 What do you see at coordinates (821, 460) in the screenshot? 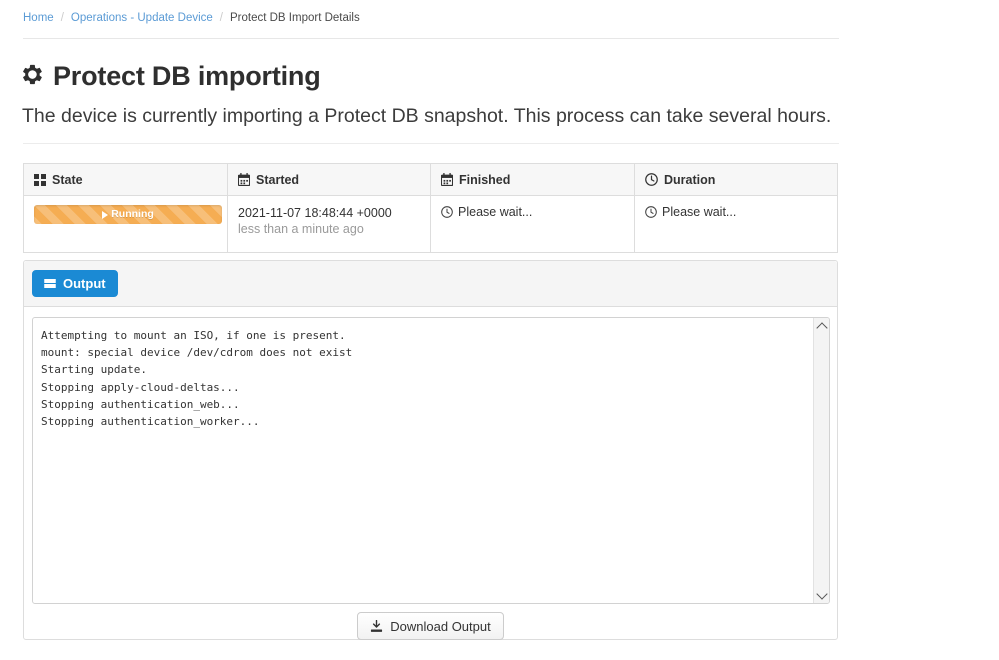
I see `output-log-scrollbar` at bounding box center [821, 460].